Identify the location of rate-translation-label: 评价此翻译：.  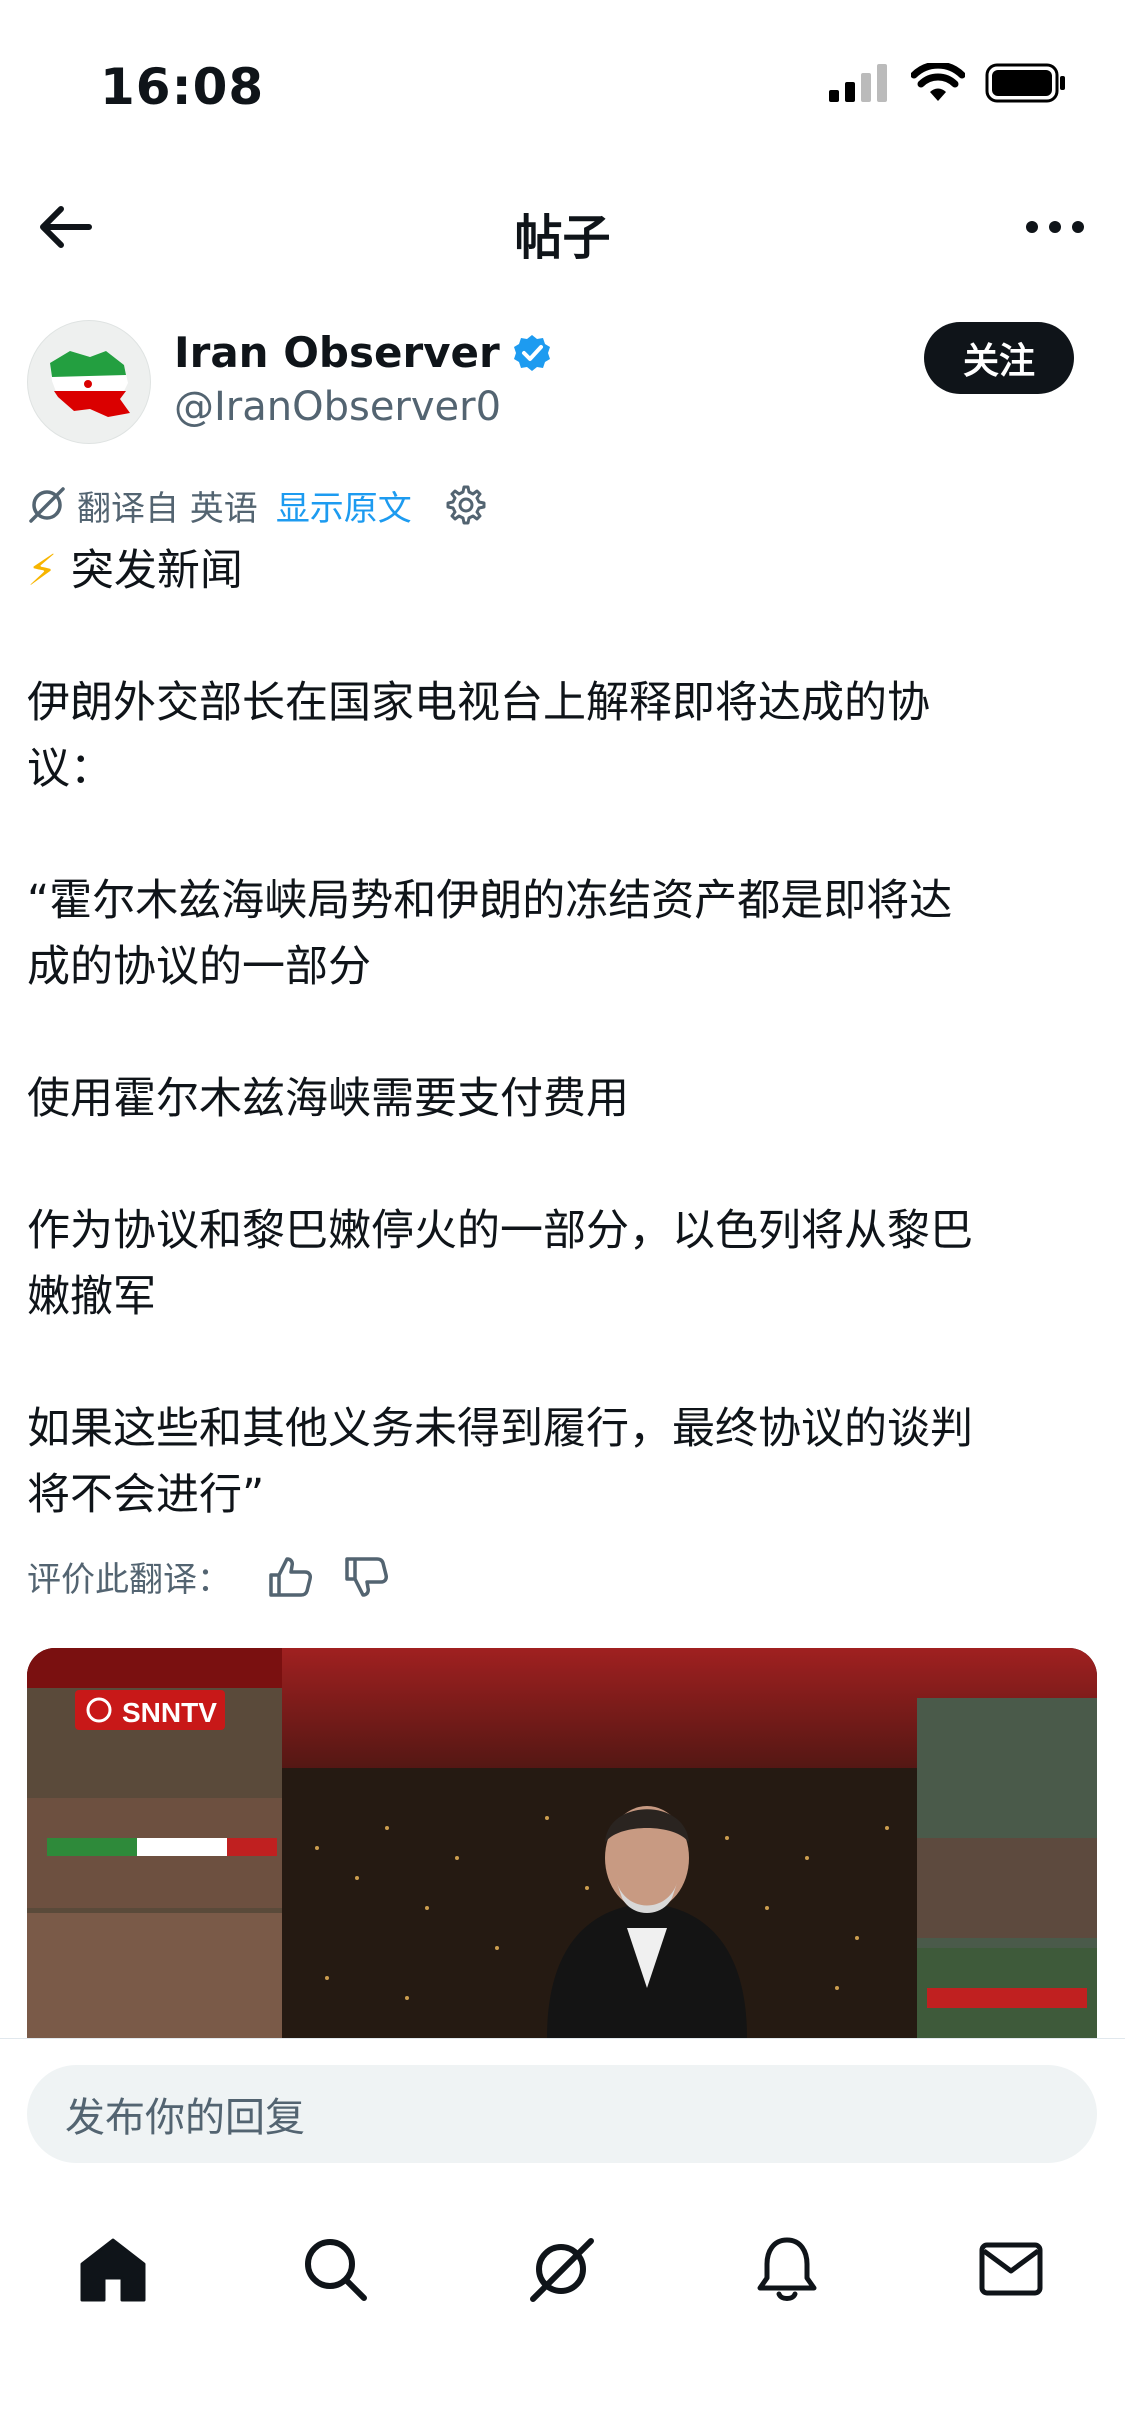
(129, 1580).